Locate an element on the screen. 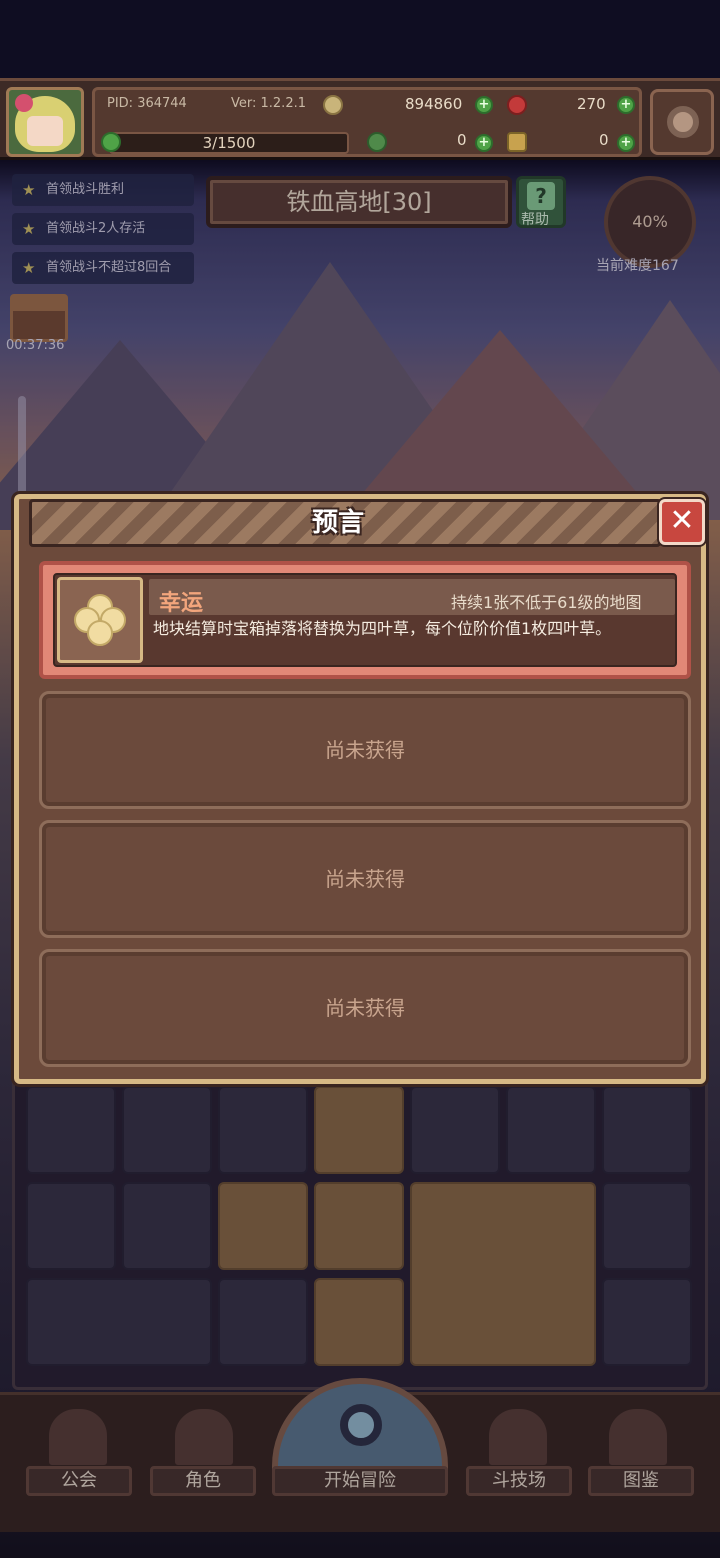 The image size is (720, 1558). stamina-bar: 3/1500 is located at coordinates (229, 143).